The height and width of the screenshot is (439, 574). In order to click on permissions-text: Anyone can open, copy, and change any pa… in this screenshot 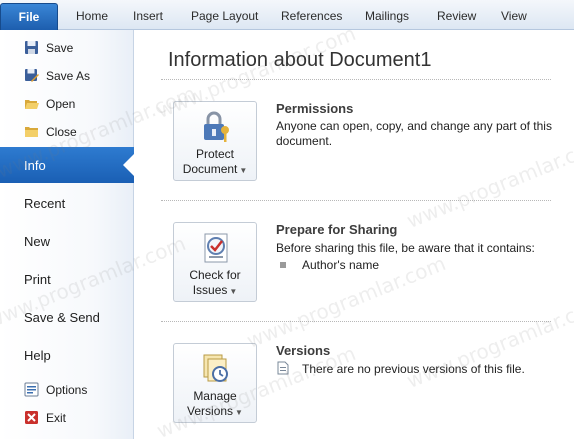, I will do `click(414, 133)`.